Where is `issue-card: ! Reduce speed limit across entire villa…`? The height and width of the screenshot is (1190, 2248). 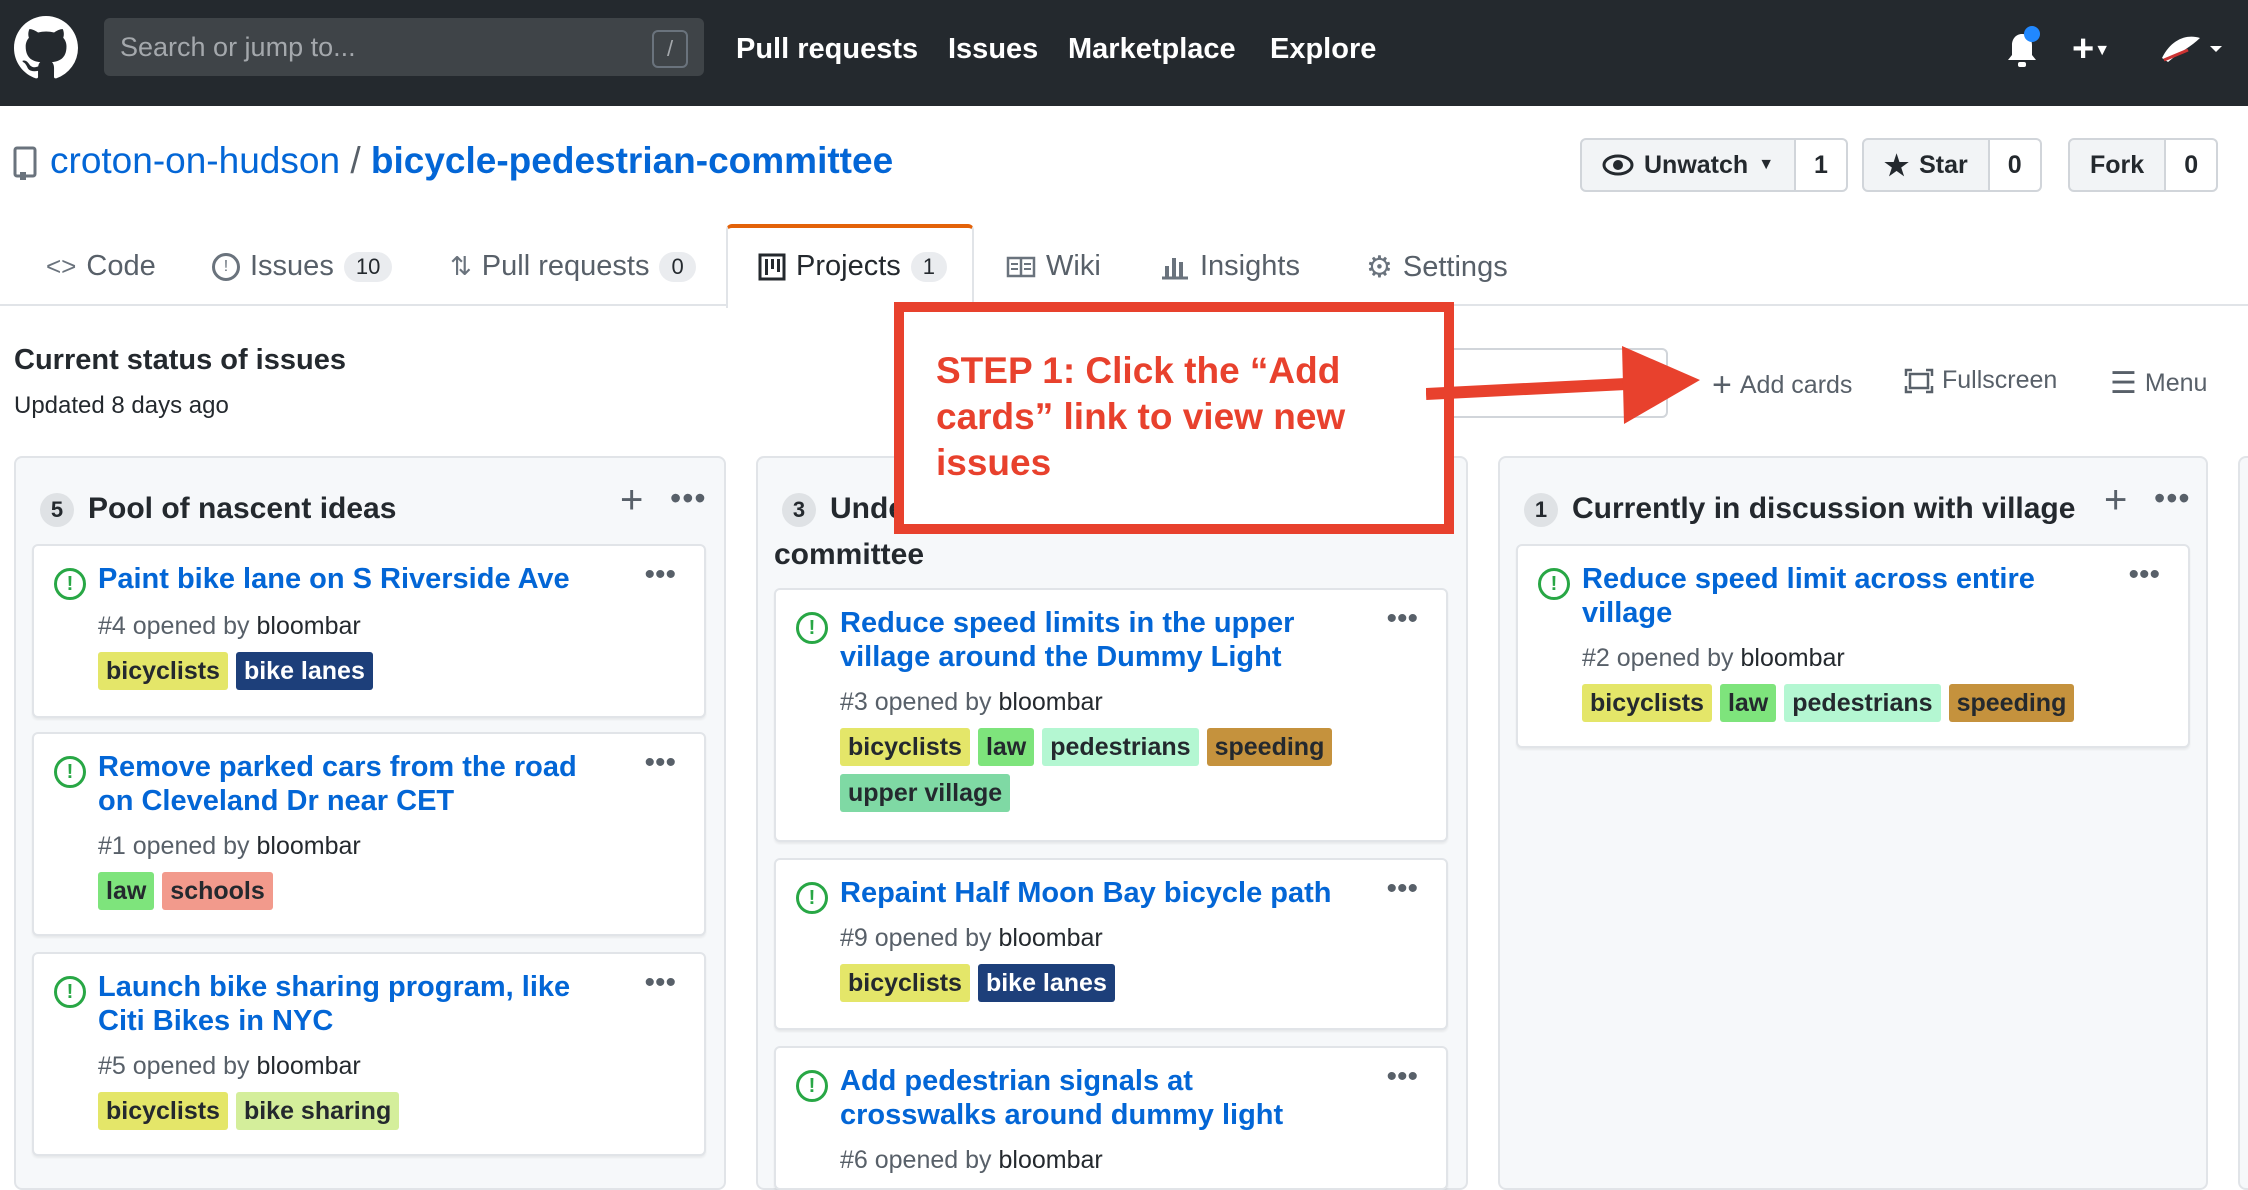 issue-card: ! Reduce speed limit across entire villa… is located at coordinates (1853, 646).